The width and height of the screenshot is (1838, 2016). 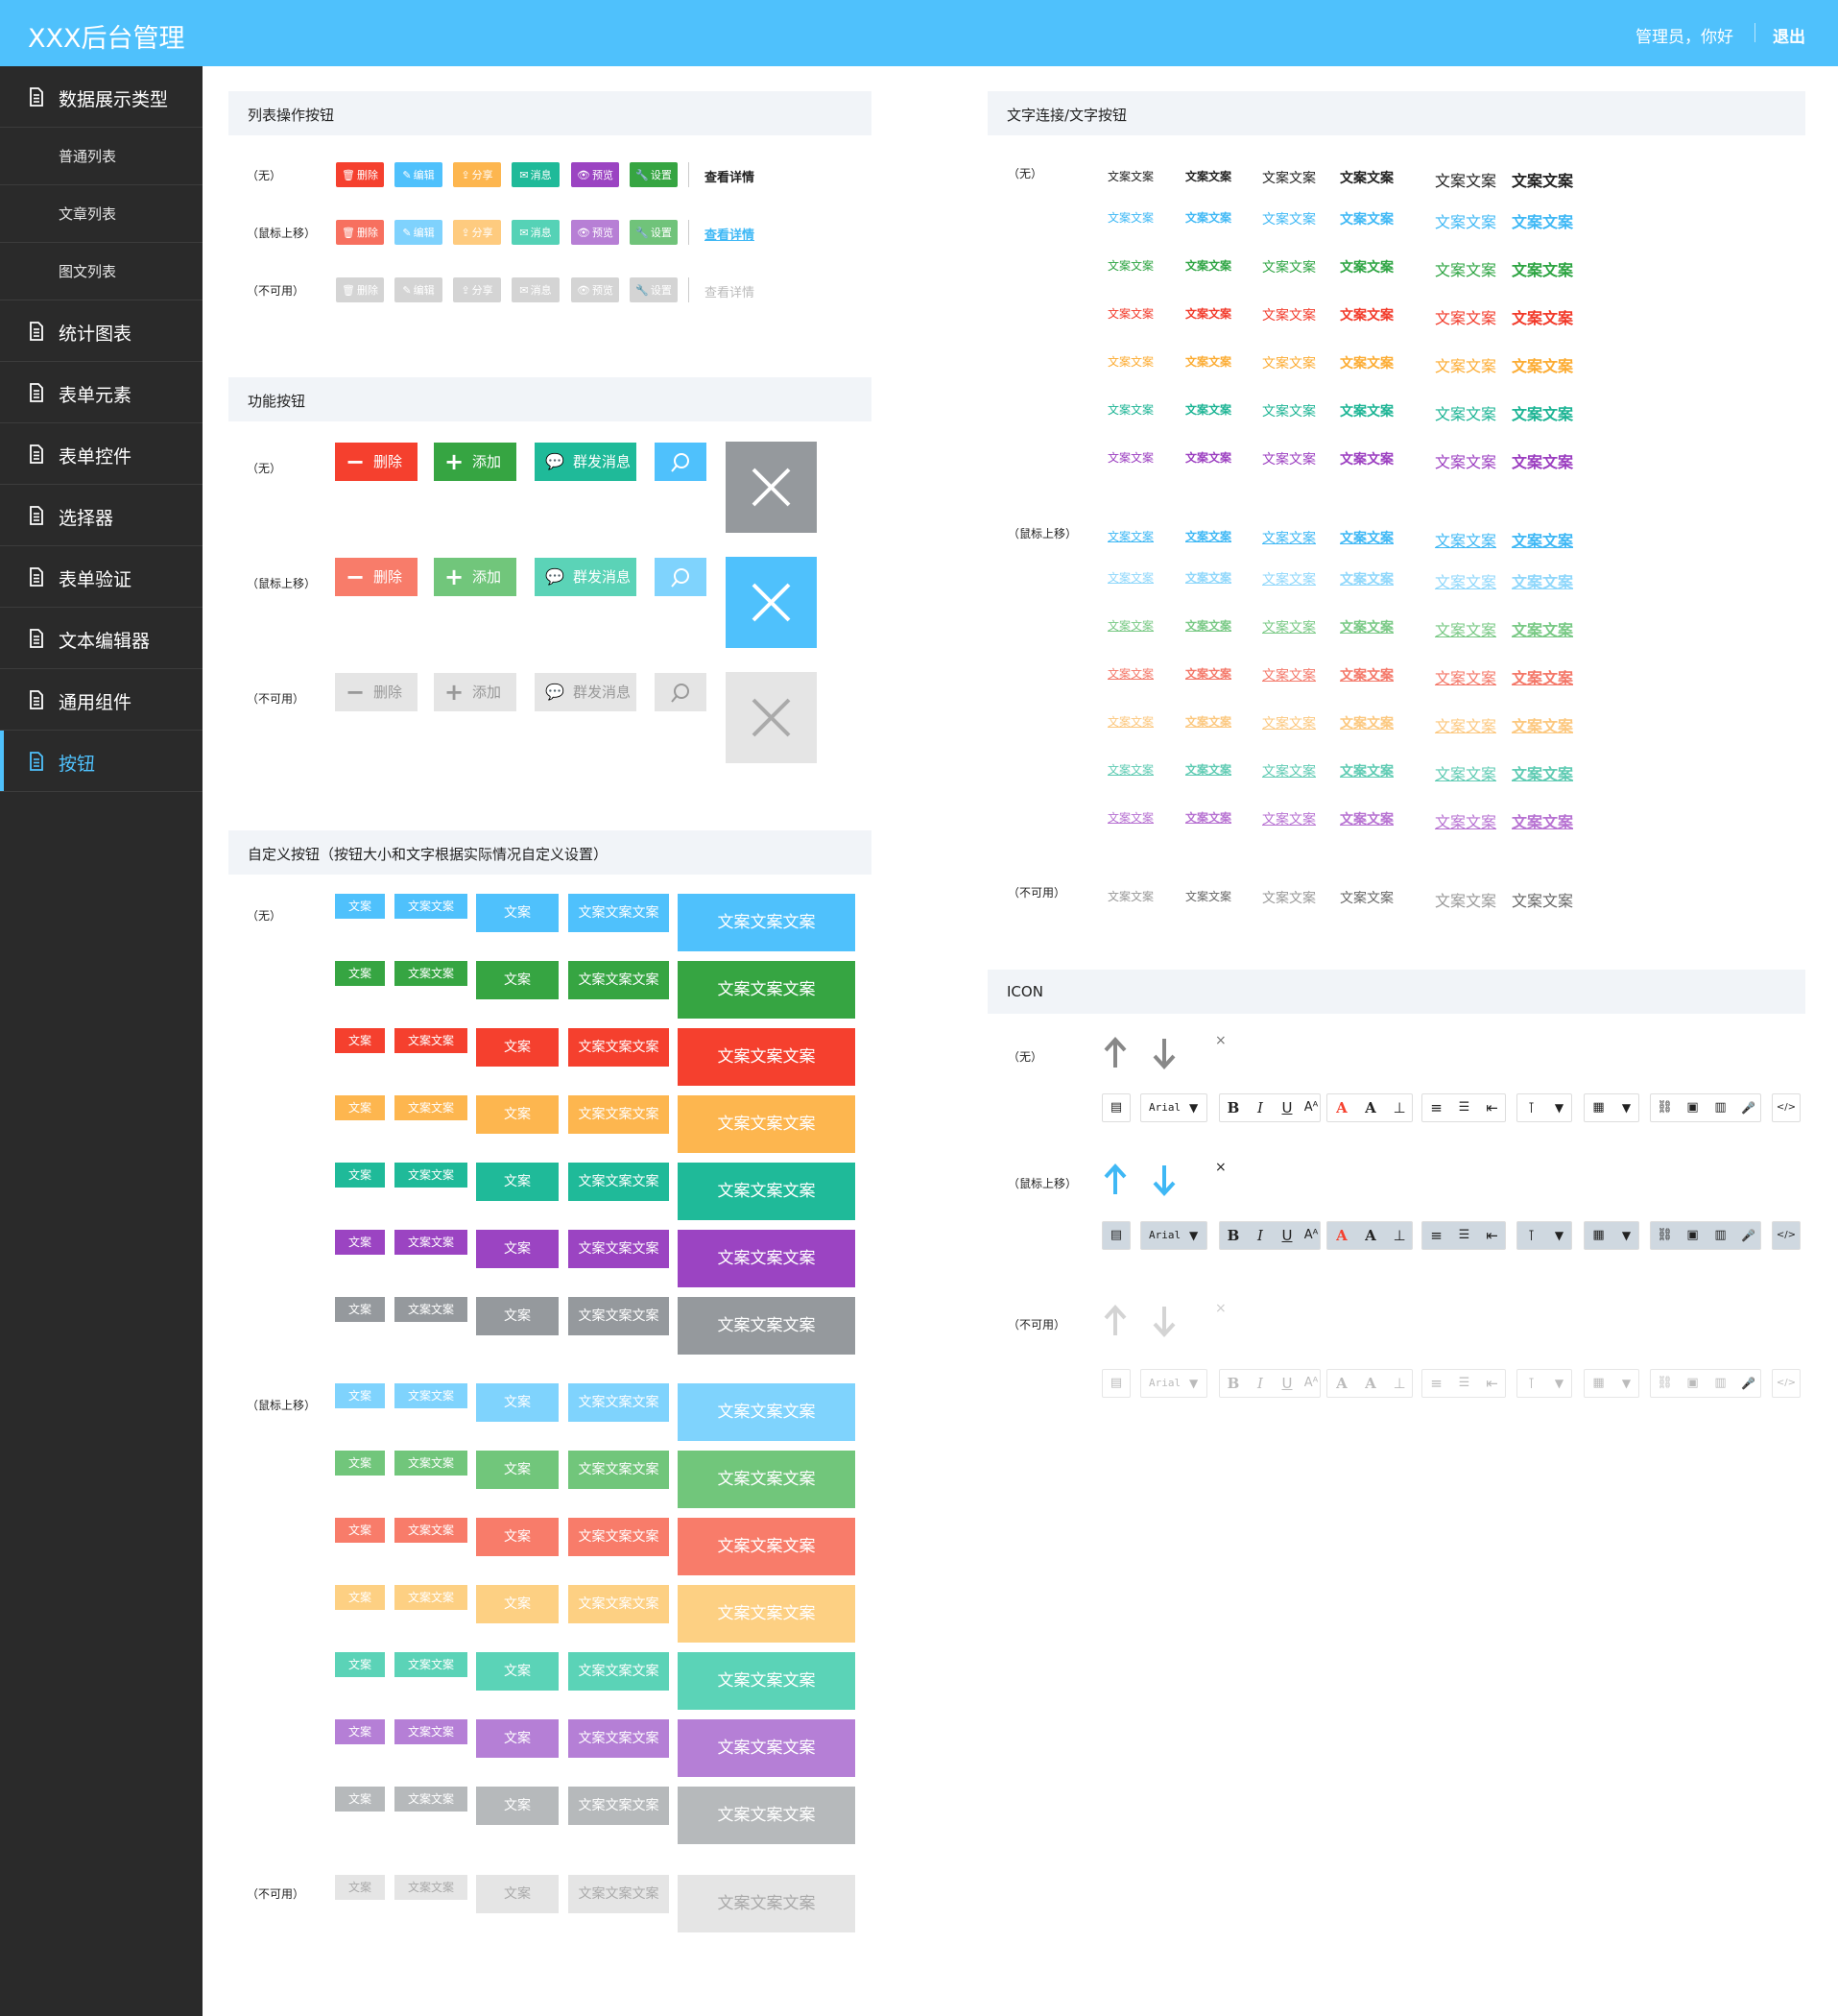 I want to click on arrow-up-icon, so click(x=1115, y=1055).